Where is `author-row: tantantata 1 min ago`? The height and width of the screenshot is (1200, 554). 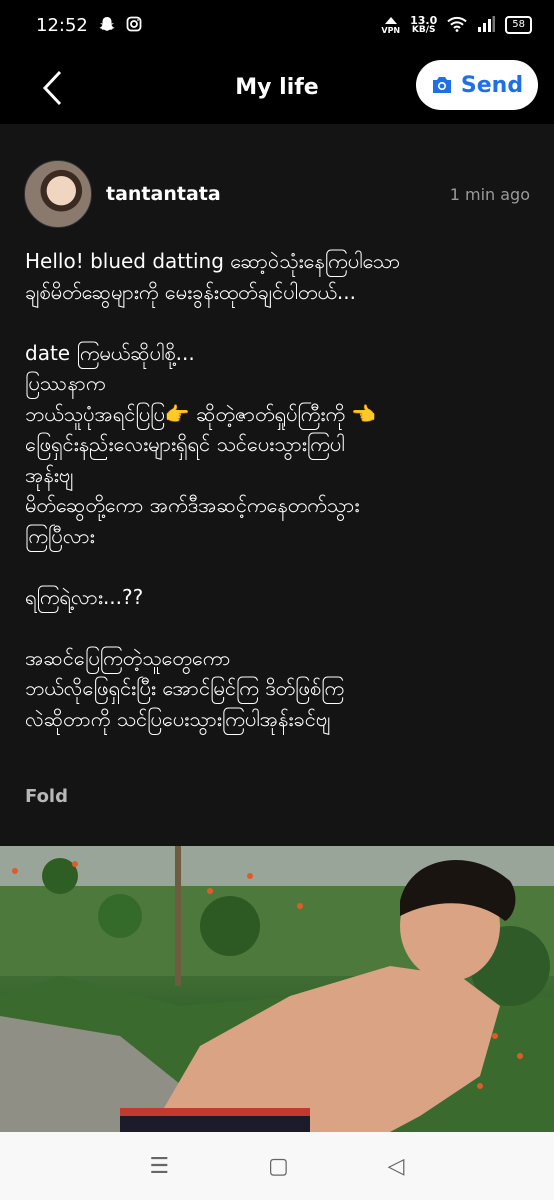 author-row: tantantata 1 min ago is located at coordinates (277, 194).